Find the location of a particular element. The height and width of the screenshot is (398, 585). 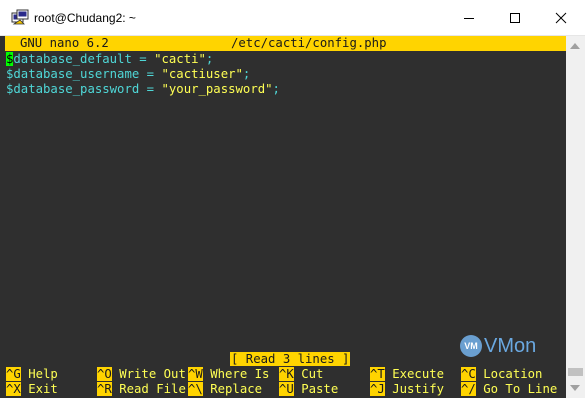

shortcut-key: ^T is located at coordinates (377, 374).